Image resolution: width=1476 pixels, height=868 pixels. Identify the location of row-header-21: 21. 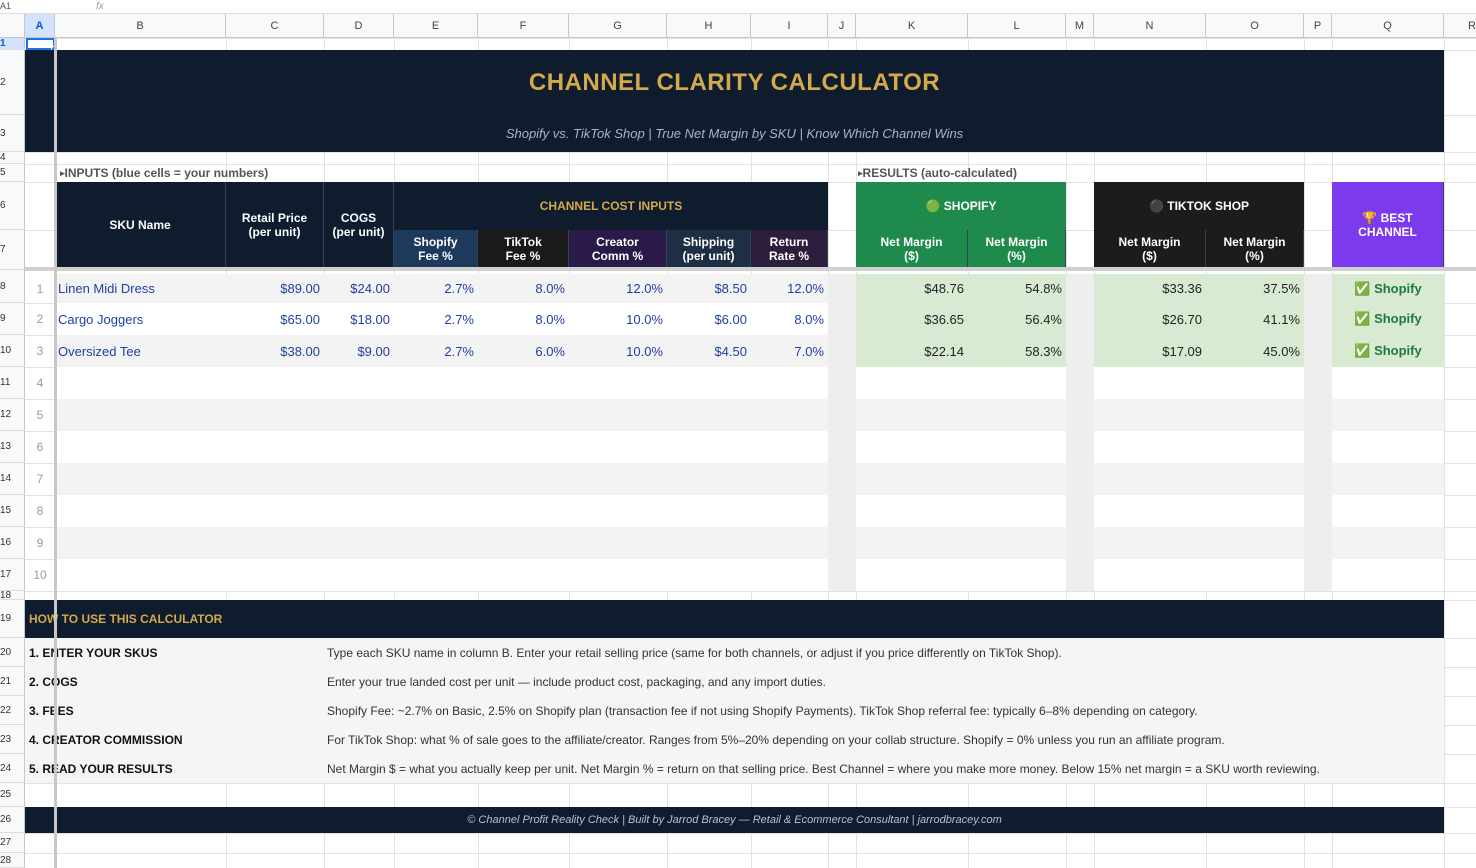
(12, 681).